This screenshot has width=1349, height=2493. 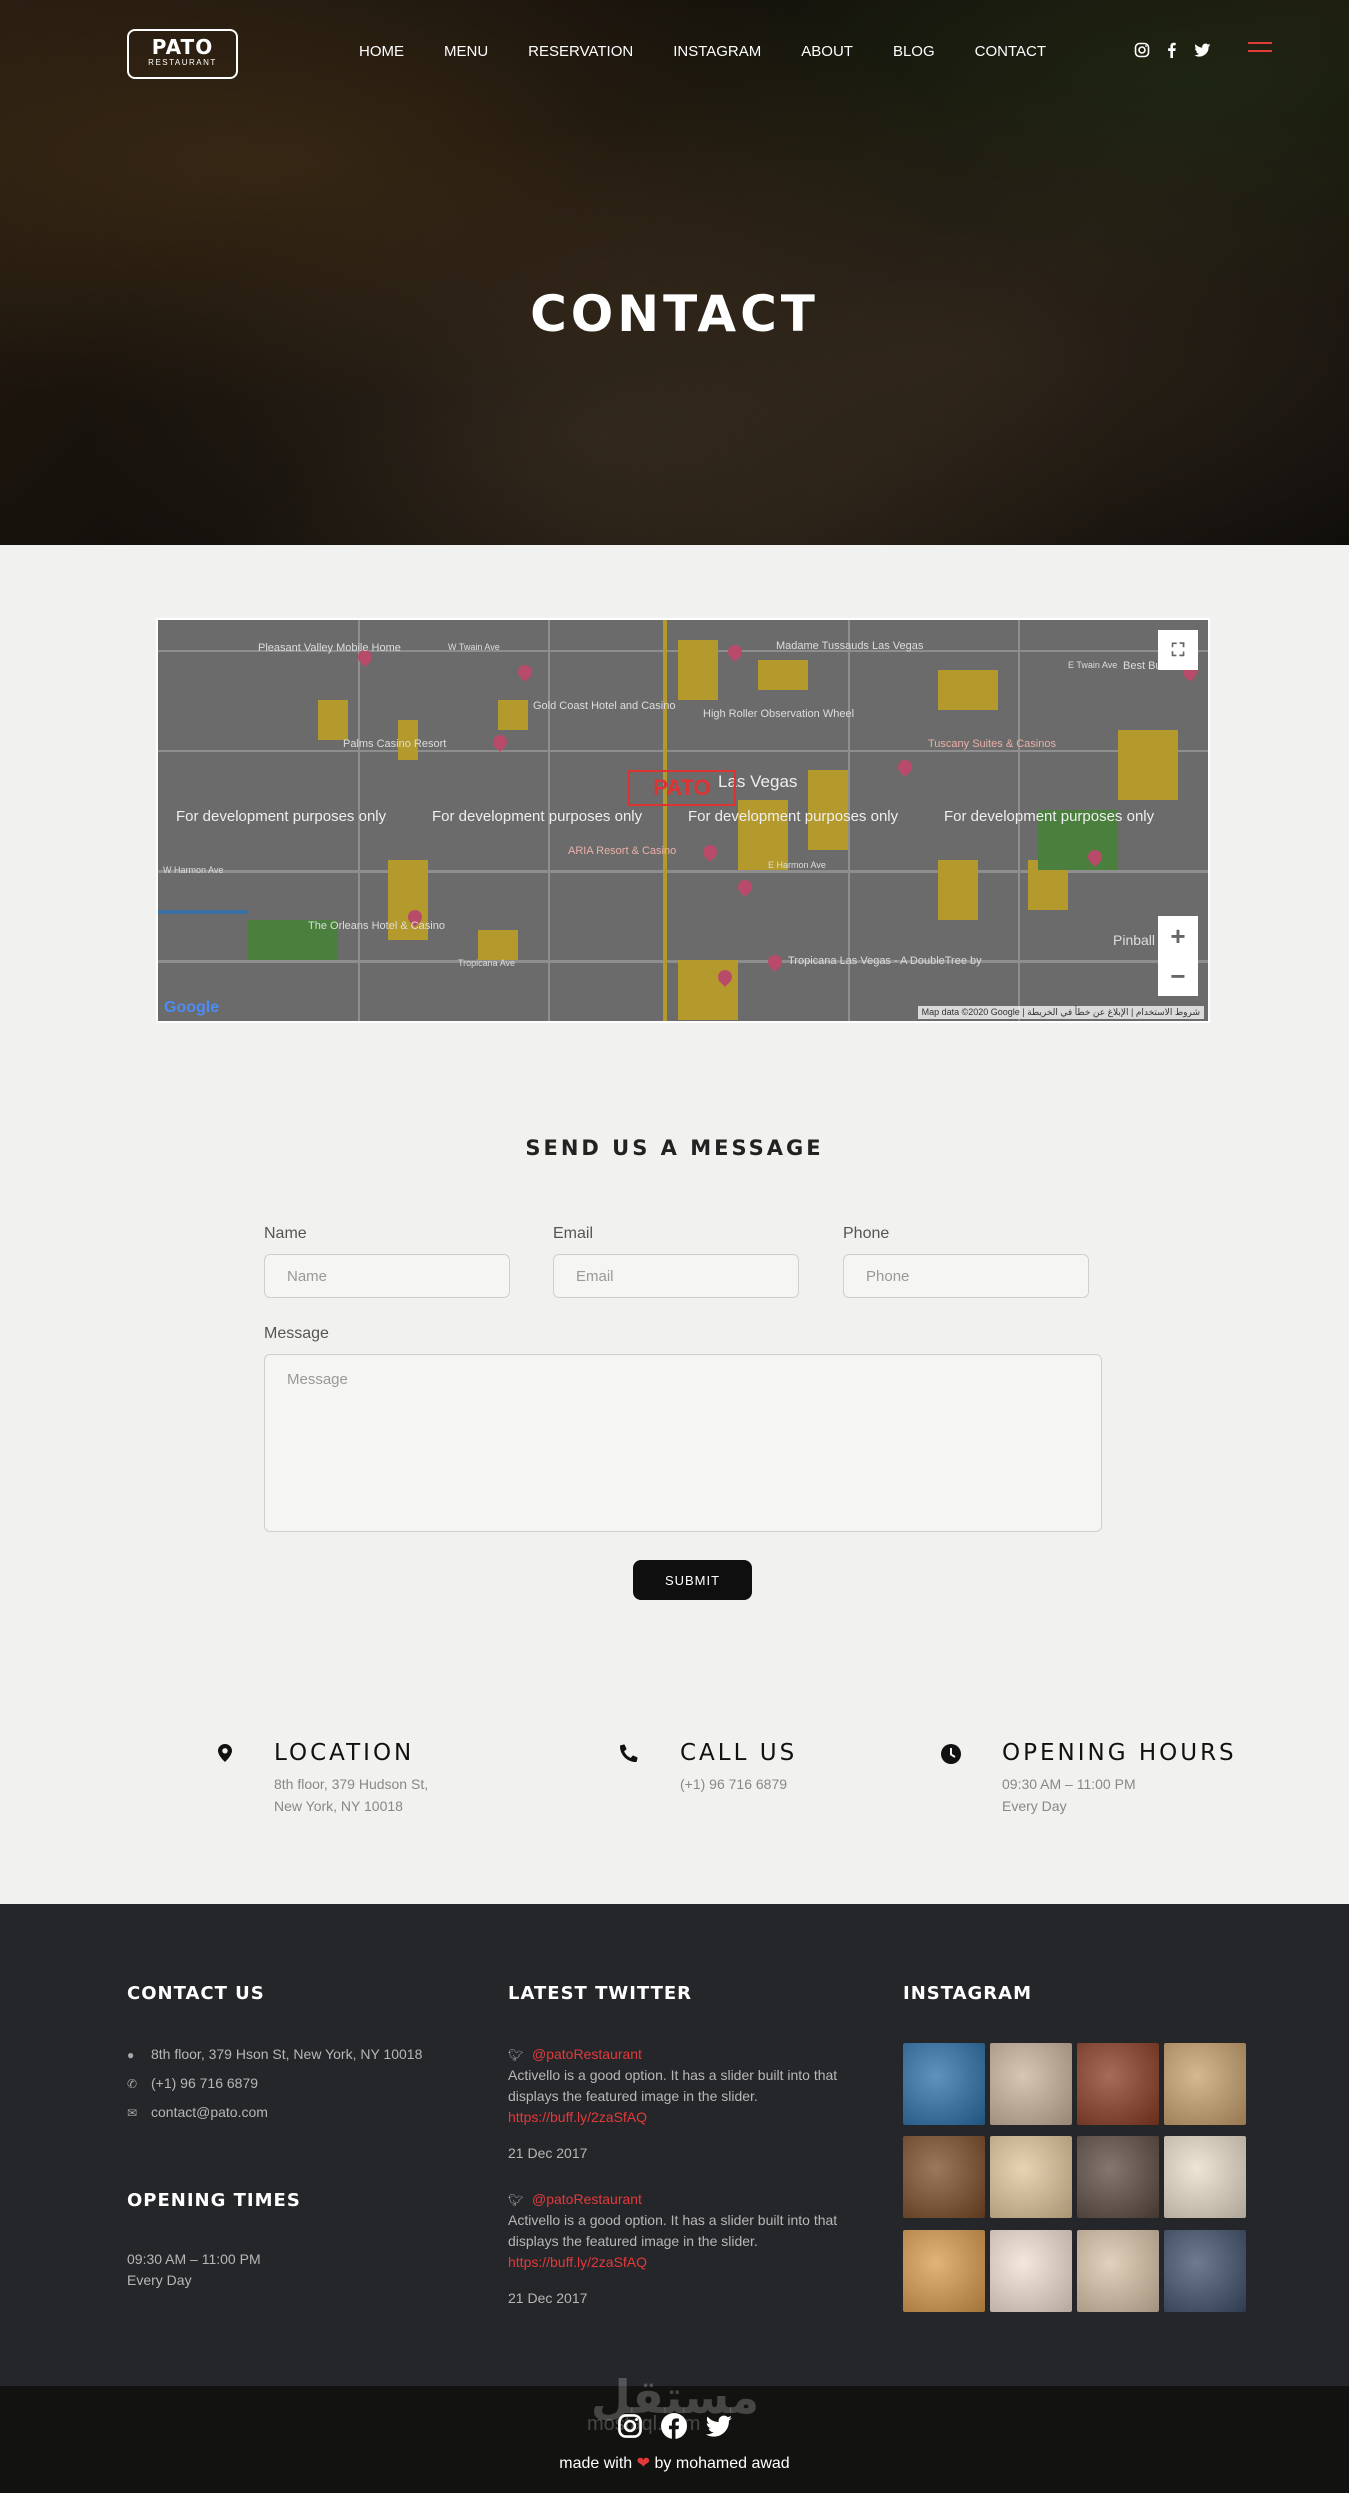 I want to click on map-label: Tropicana Ave, so click(x=487, y=963).